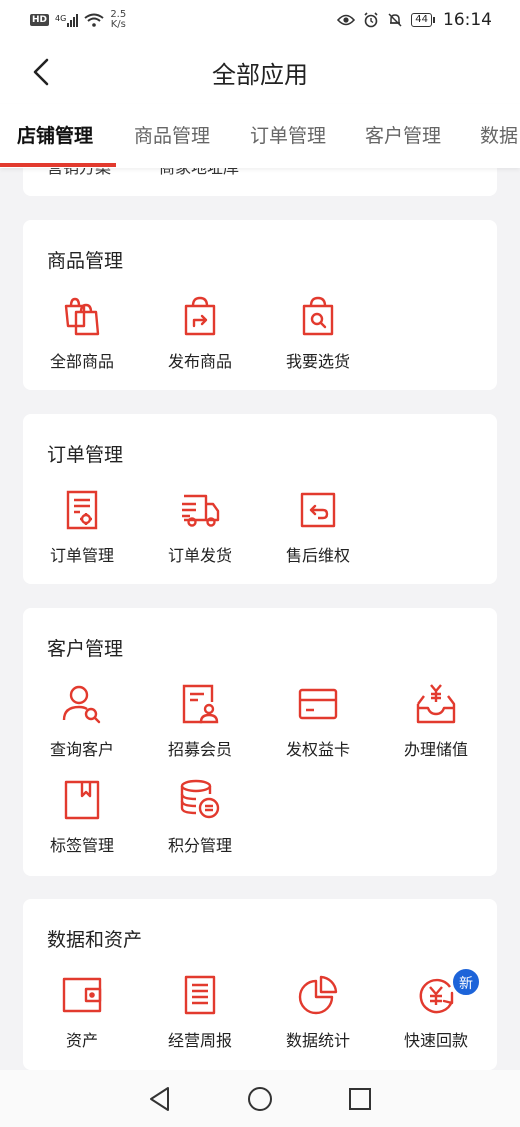  I want to click on app-weekly-report: 经营周报, so click(200, 1012).